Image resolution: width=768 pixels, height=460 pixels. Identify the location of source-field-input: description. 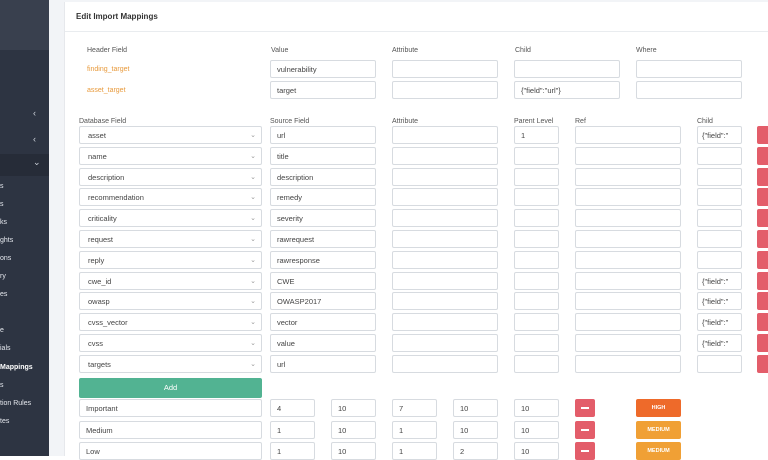
(323, 176).